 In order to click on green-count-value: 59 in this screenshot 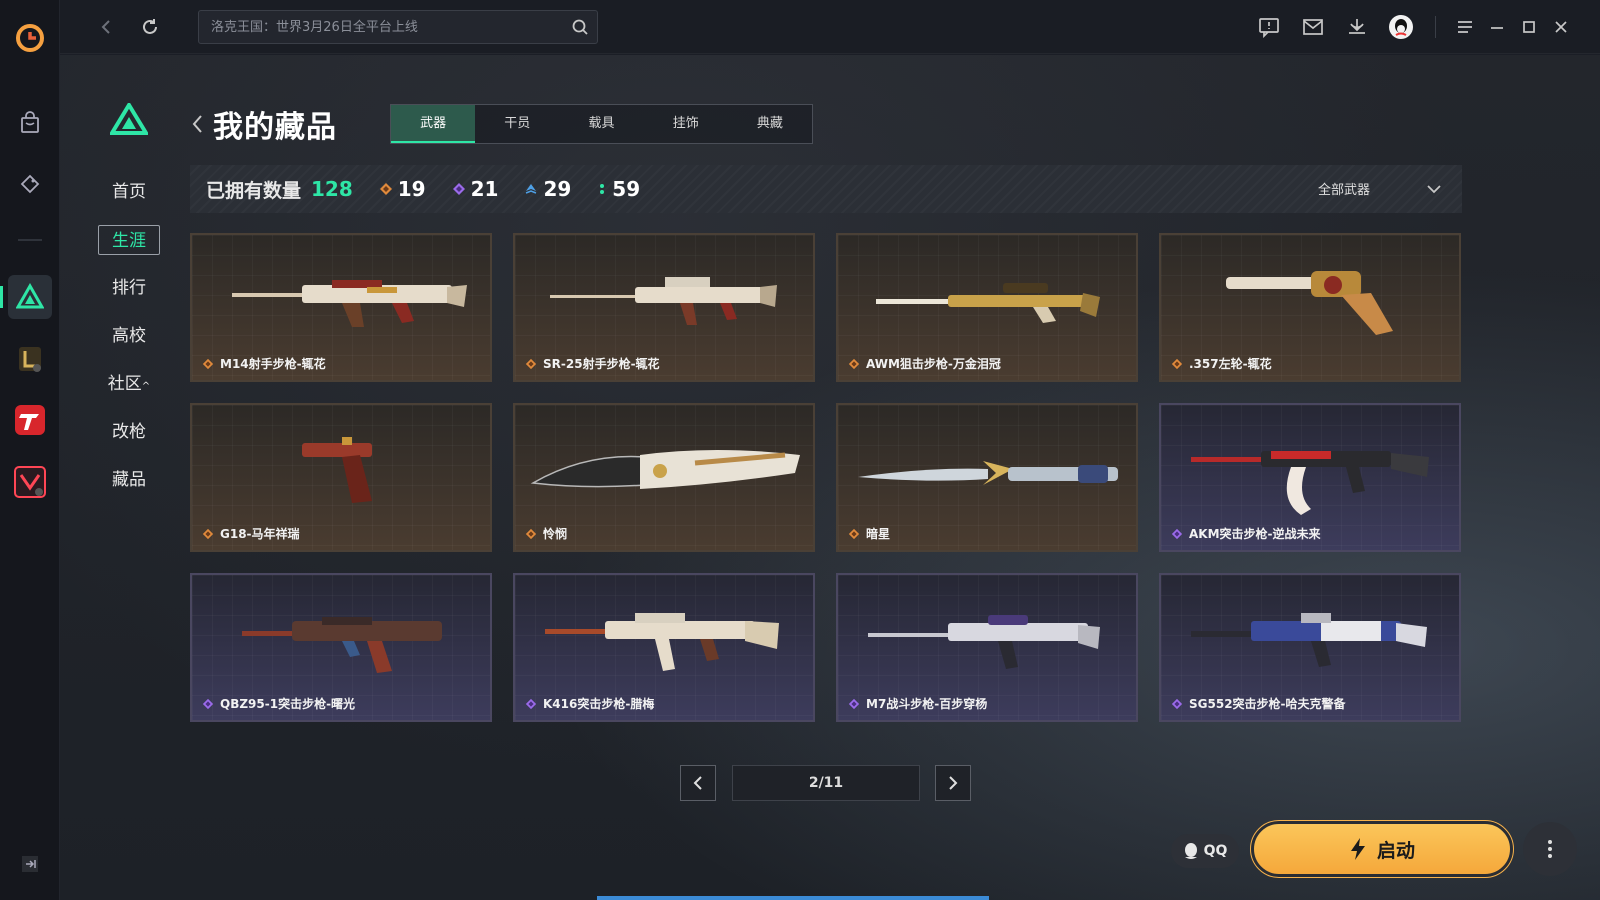, I will do `click(626, 189)`.